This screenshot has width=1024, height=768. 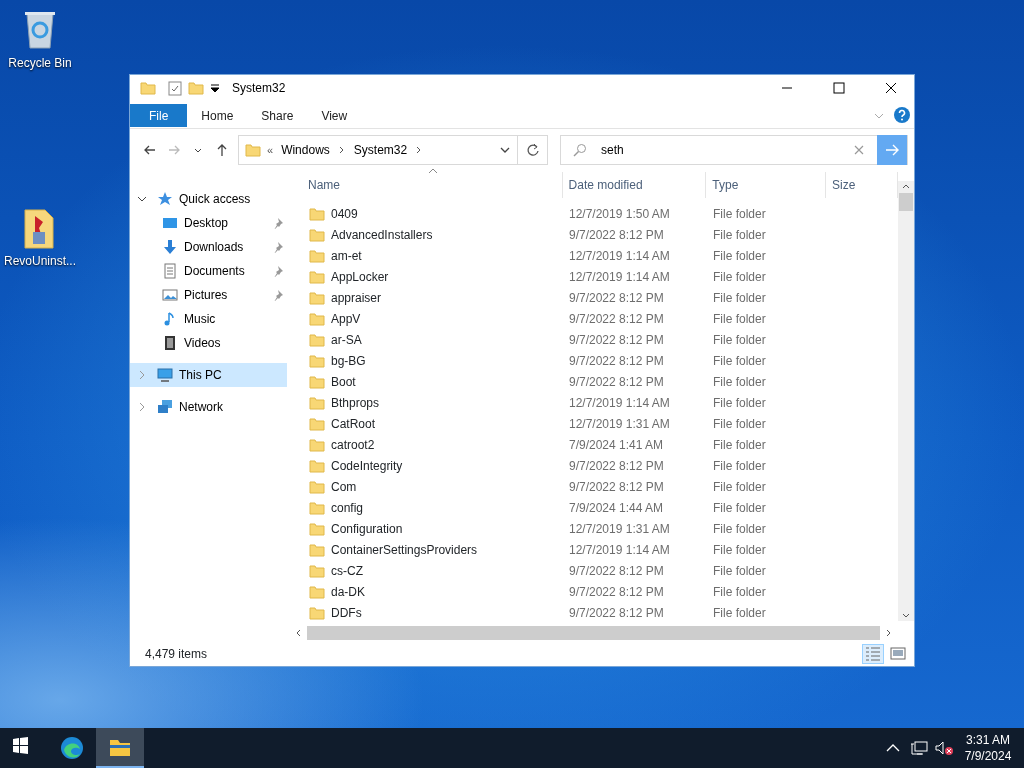 I want to click on picture-icon, so click(x=170, y=295).